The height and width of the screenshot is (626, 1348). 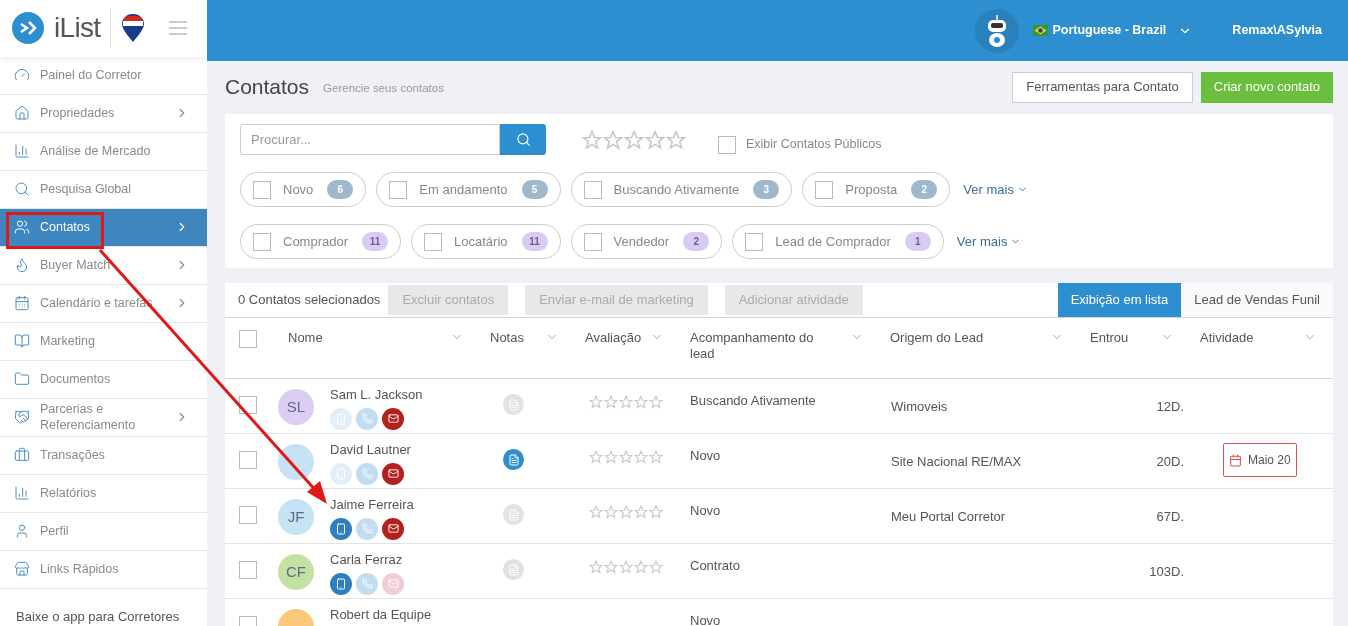 I want to click on contact-name: David Lautner, so click(x=370, y=450).